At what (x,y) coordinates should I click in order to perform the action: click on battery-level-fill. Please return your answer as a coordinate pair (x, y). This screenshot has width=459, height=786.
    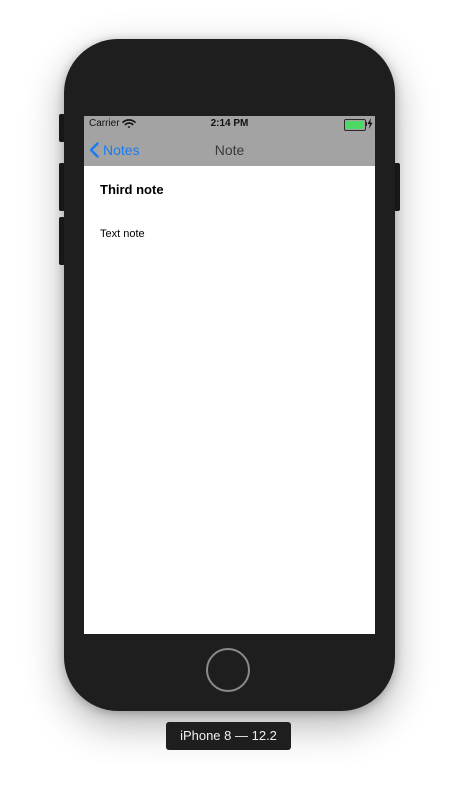
    Looking at the image, I should click on (355, 125).